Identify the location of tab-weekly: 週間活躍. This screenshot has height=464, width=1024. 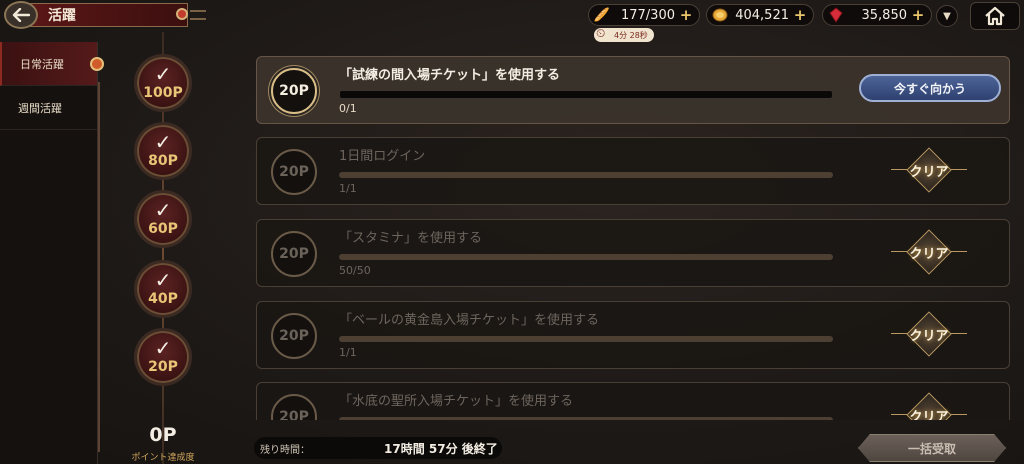
(48, 108).